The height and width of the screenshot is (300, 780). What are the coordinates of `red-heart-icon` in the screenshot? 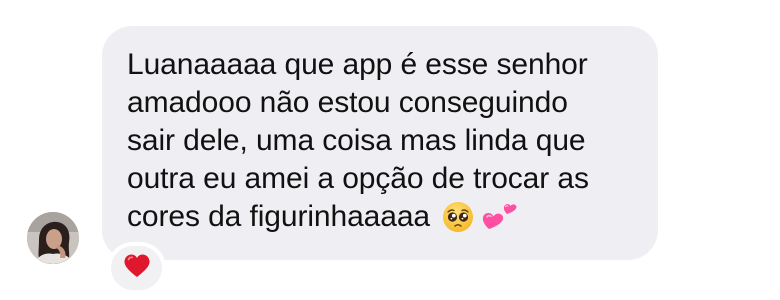 It's located at (136, 268).